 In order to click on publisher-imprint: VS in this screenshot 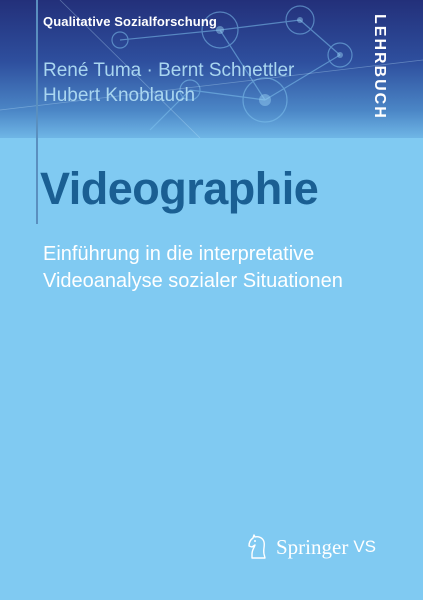, I will do `click(365, 546)`.